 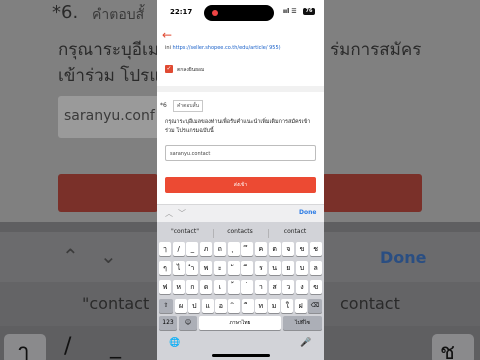 I want to click on key-row-bottom: 123 ☺ ภาษาไทย ไปที่ไซ, so click(x=240, y=324).